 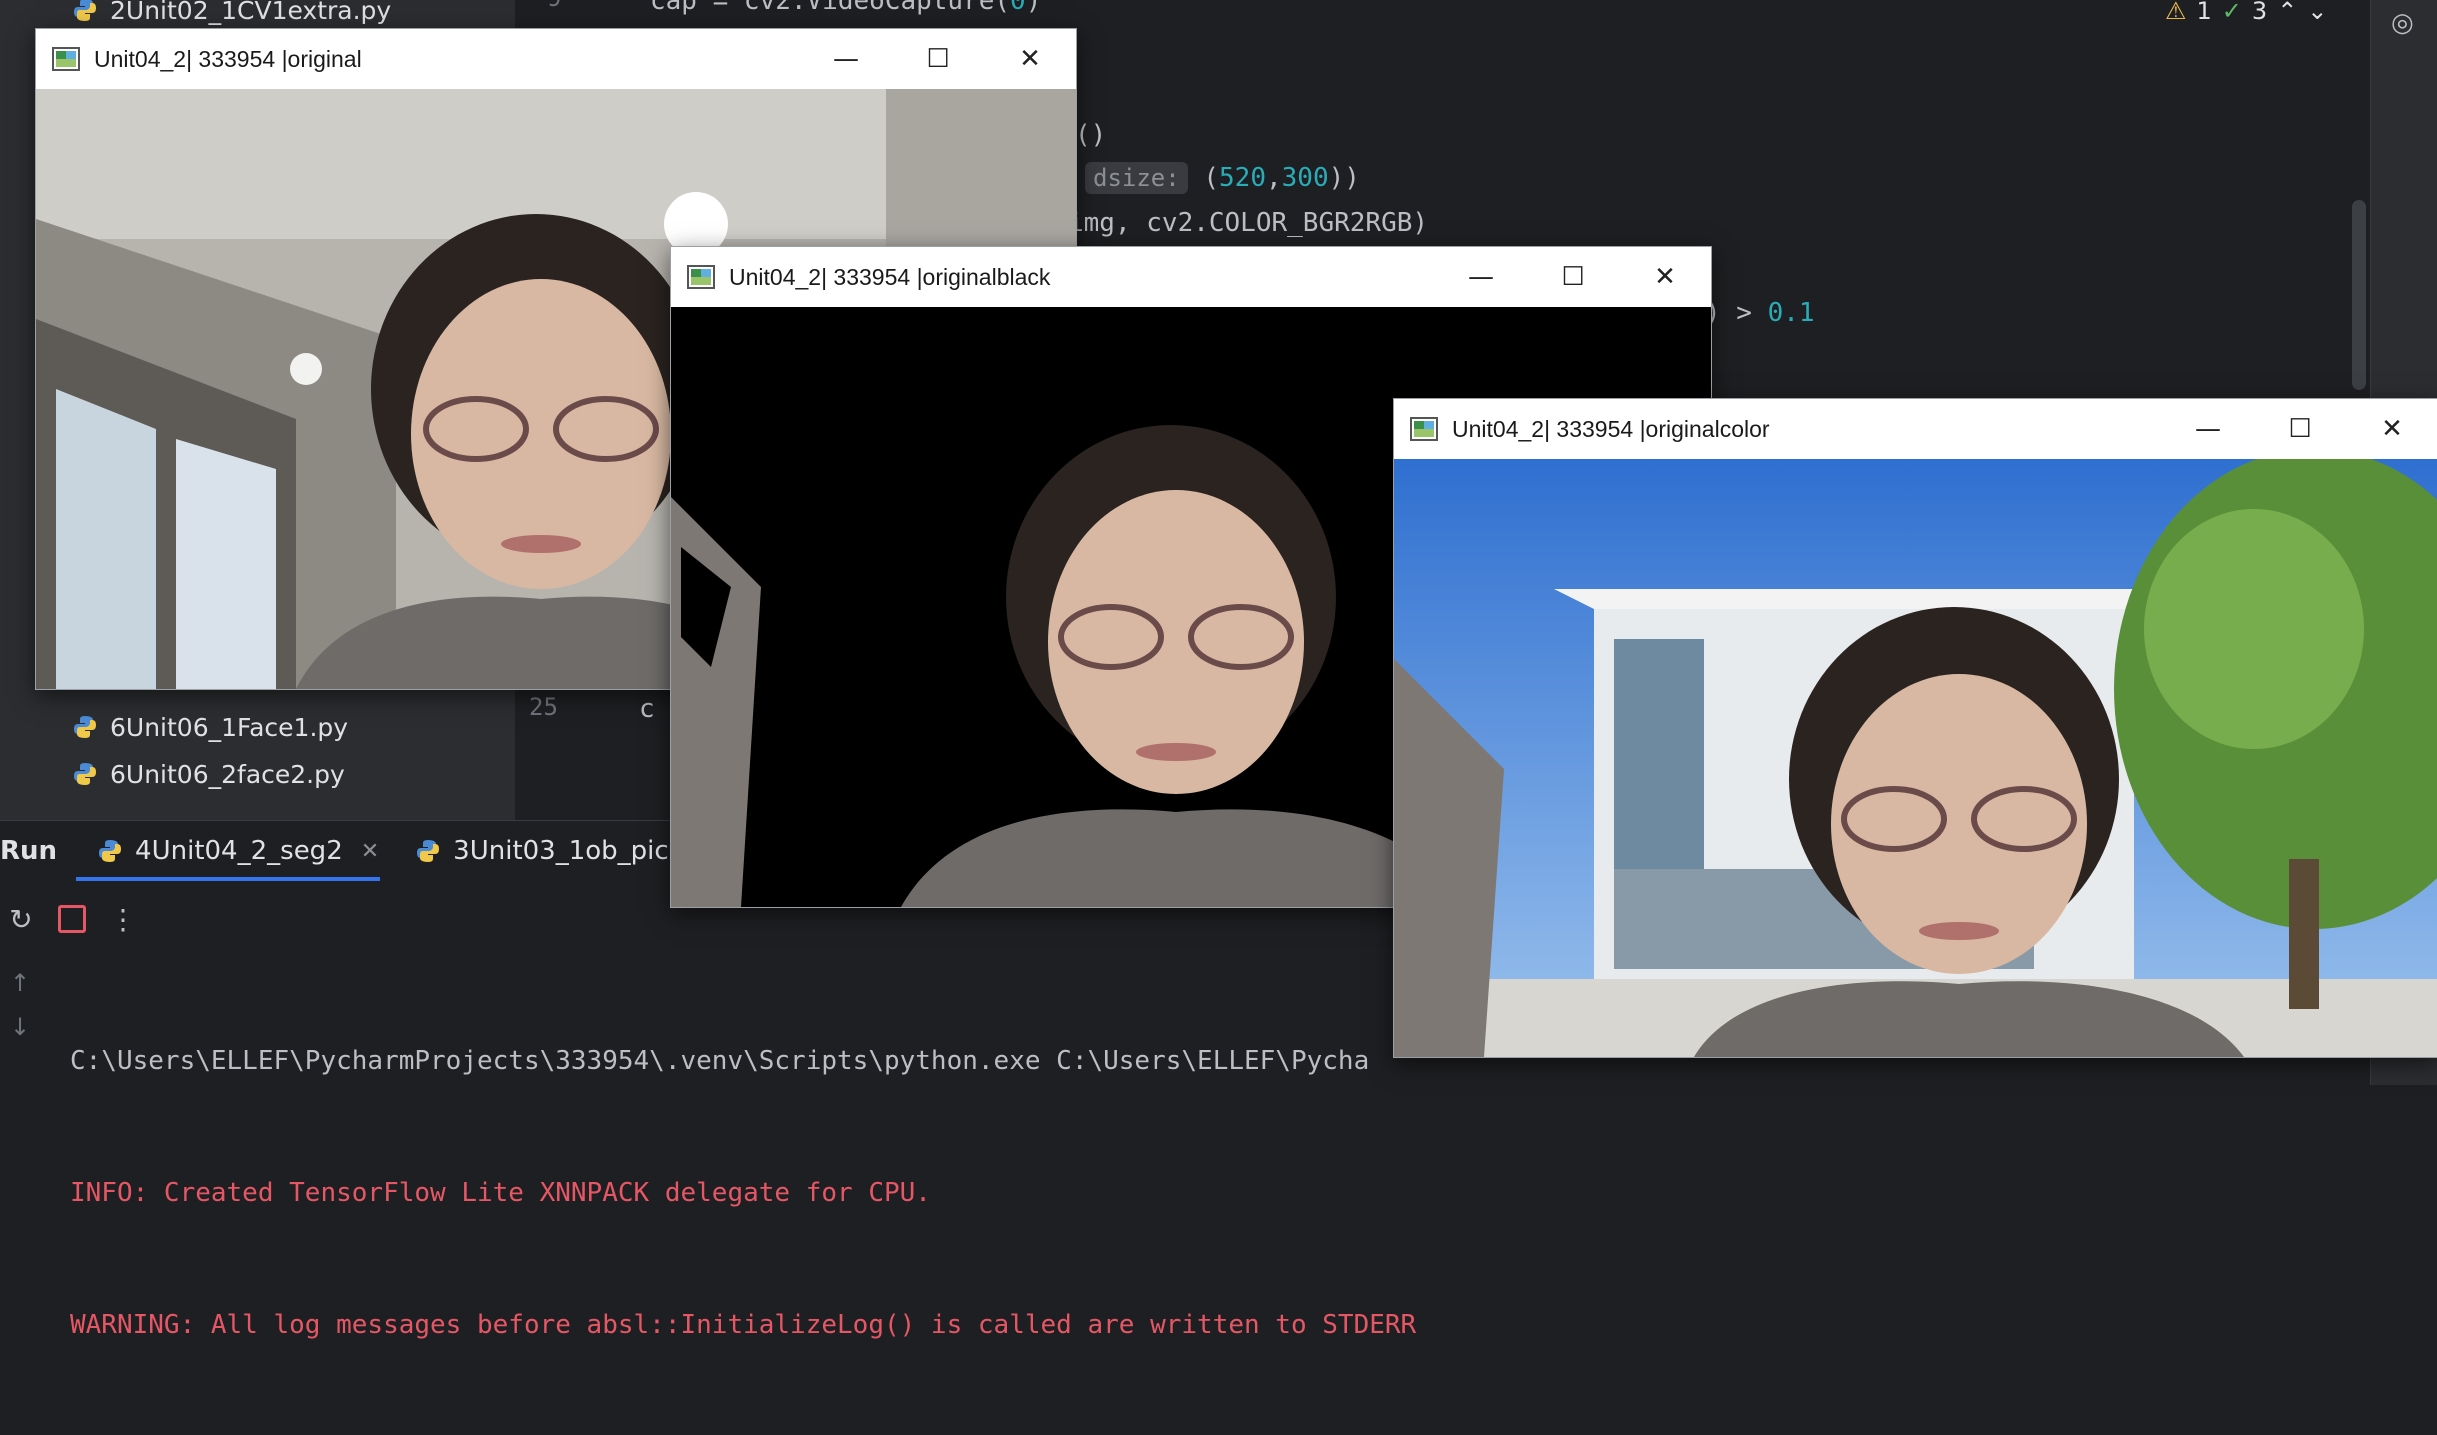 What do you see at coordinates (647, 709) in the screenshot?
I see `code-line: c` at bounding box center [647, 709].